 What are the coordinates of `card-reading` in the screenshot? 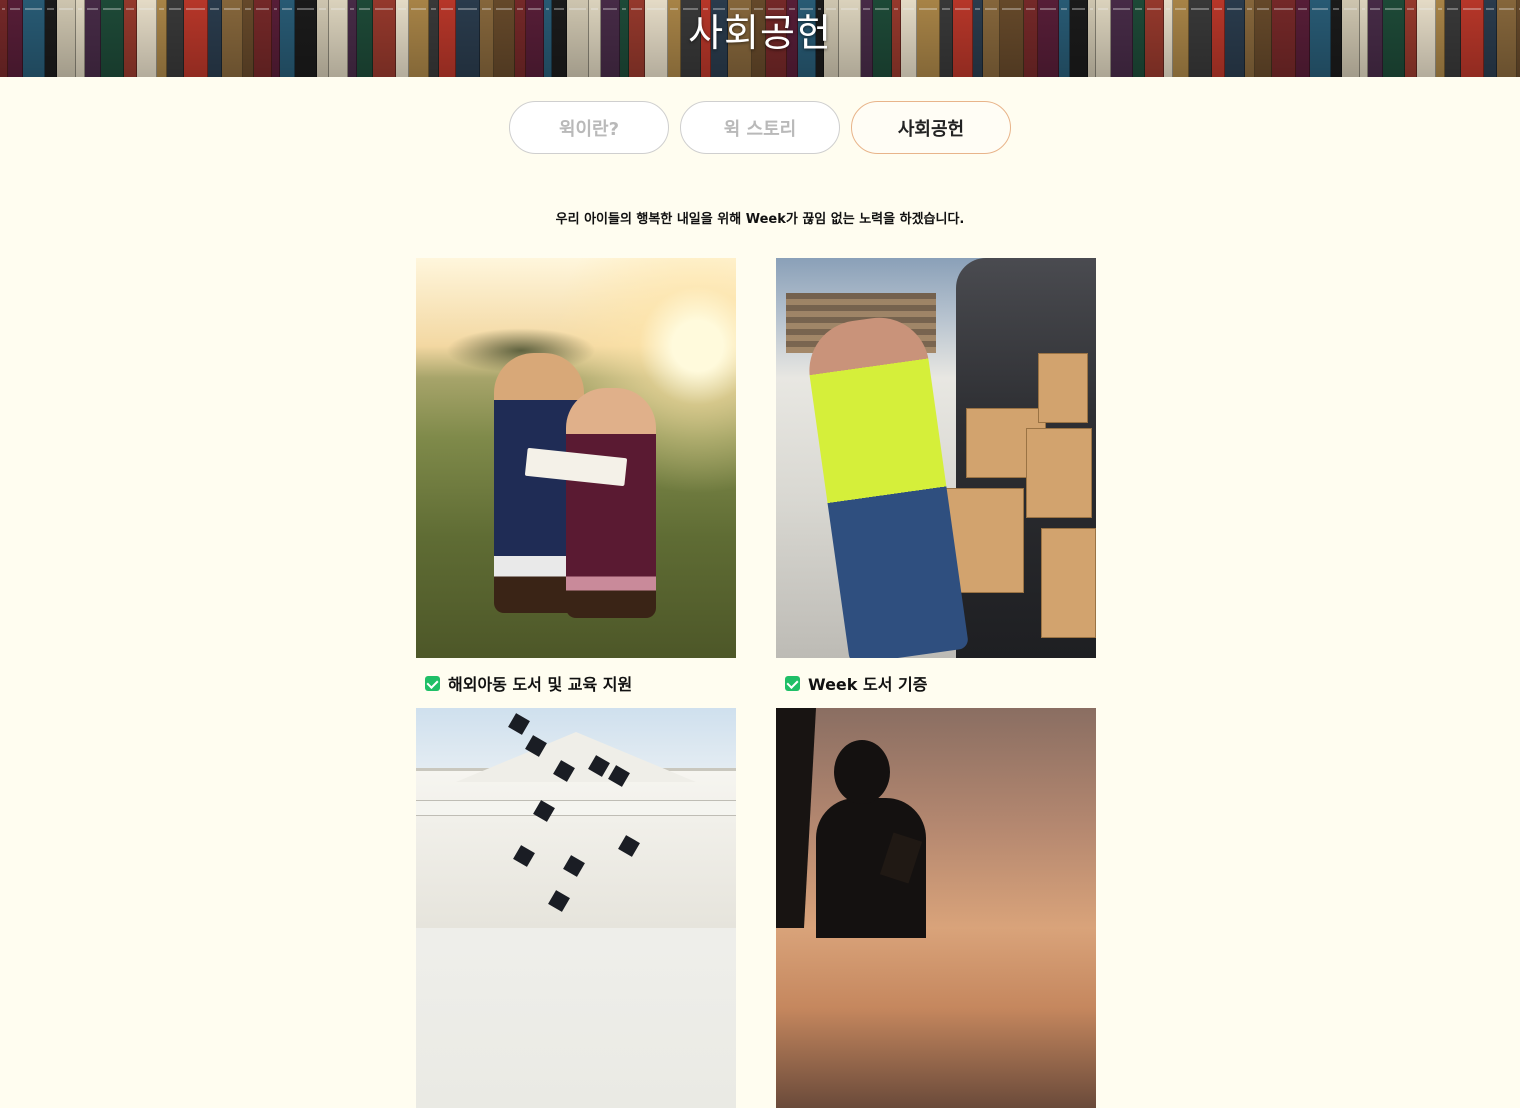 It's located at (936, 908).